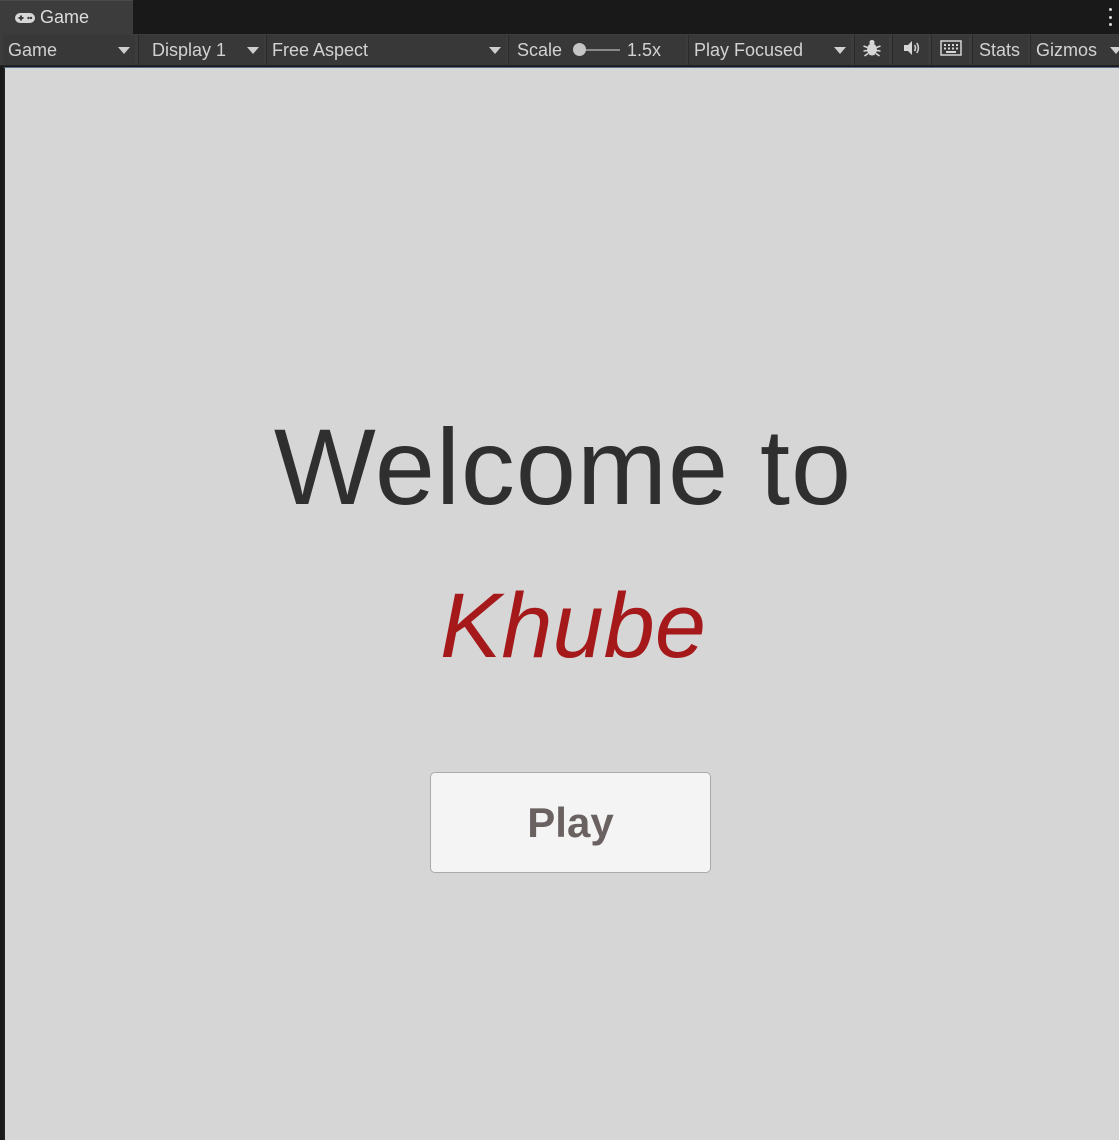  Describe the element at coordinates (1110, 17) in the screenshot. I see `more-options-icon` at that location.